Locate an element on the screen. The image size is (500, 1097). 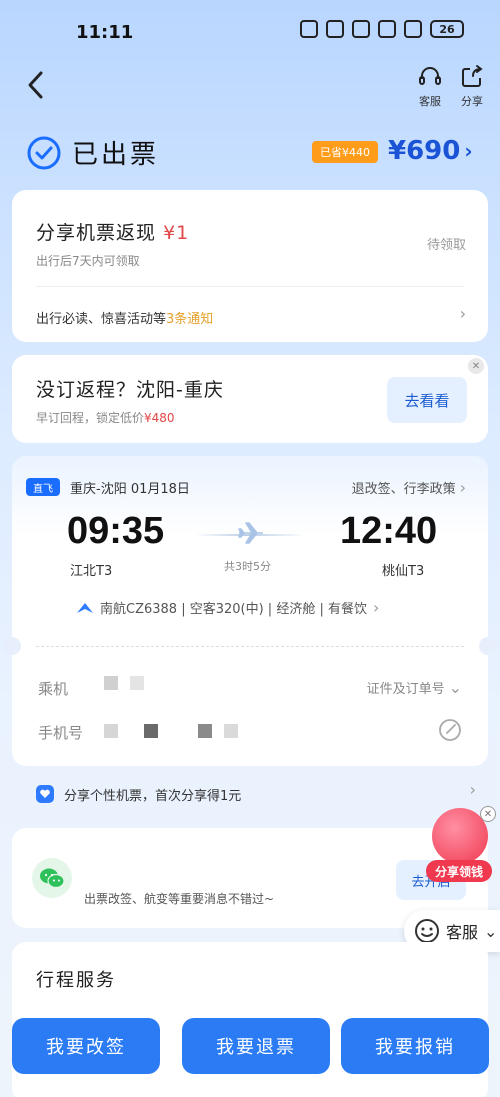
flight-route: 重庆-沈阳 01月18日 is located at coordinates (130, 489).